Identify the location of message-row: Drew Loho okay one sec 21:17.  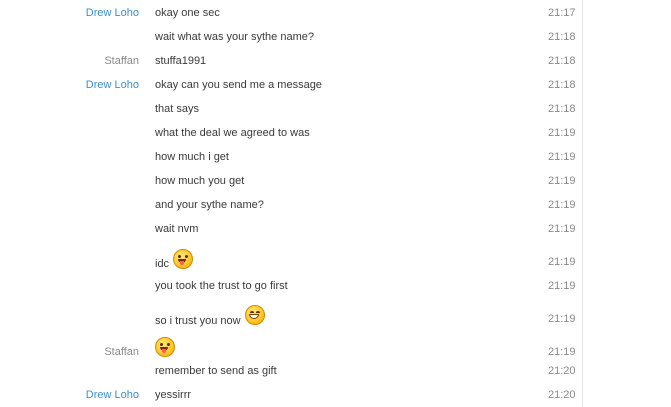
(291, 14).